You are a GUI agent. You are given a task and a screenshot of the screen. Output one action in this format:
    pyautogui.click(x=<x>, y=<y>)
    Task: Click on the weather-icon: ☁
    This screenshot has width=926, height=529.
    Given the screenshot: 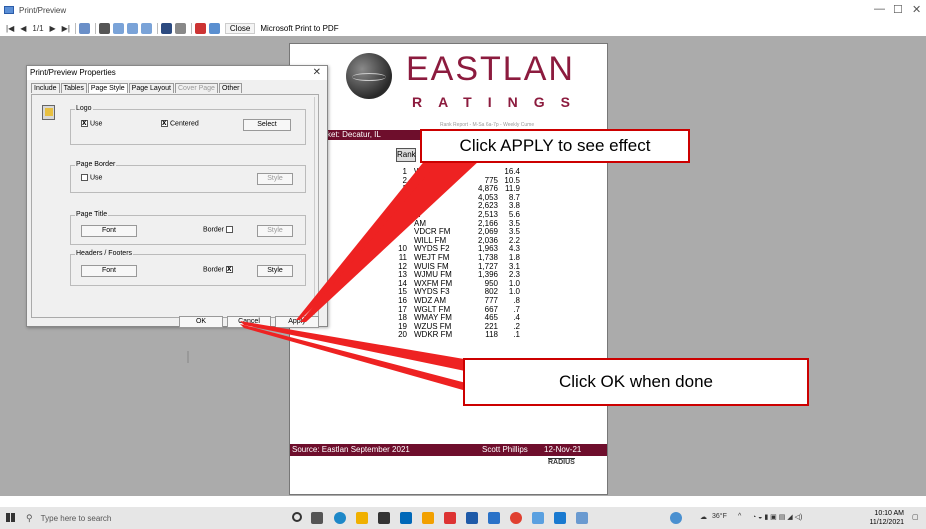 What is the action you would take?
    pyautogui.click(x=703, y=517)
    